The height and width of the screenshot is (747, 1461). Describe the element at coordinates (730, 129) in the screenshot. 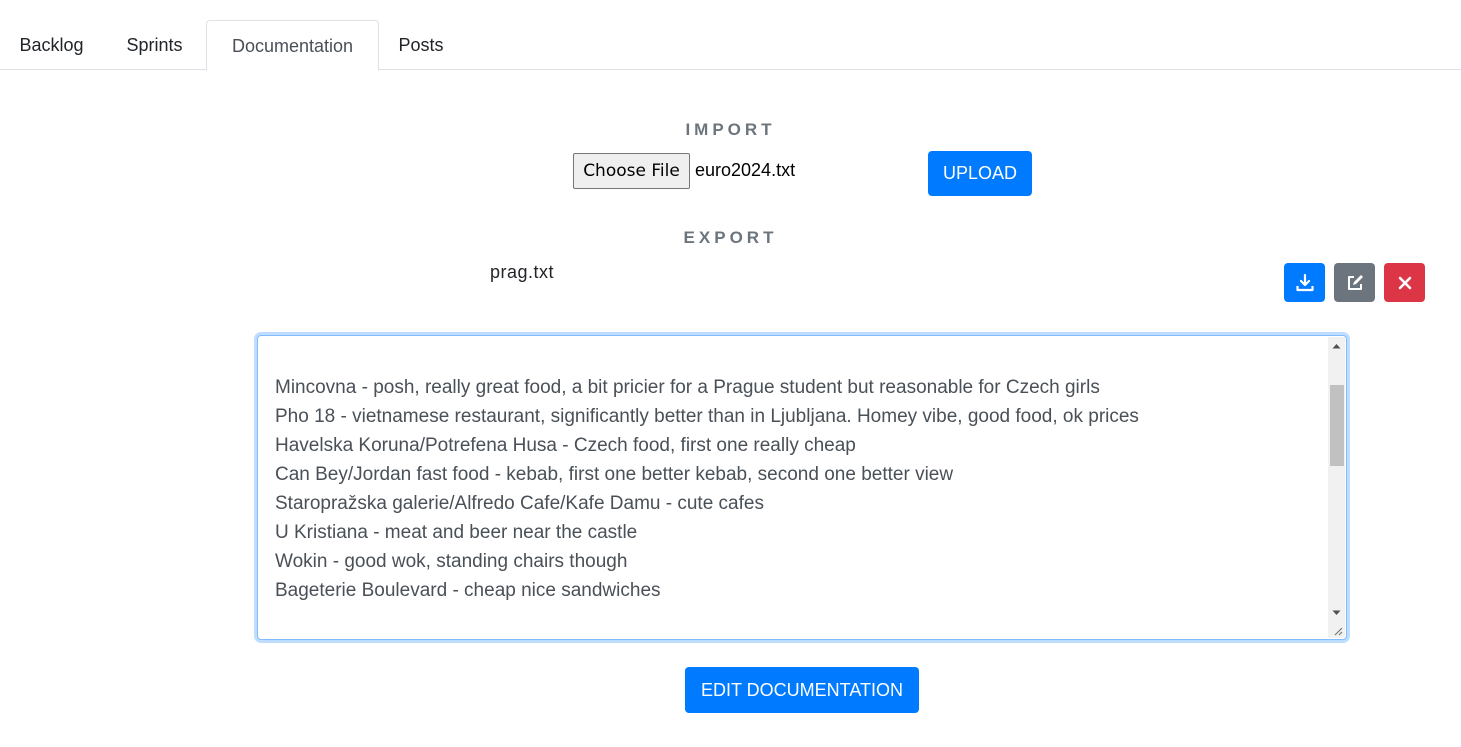

I see `import-title: IMPORT` at that location.